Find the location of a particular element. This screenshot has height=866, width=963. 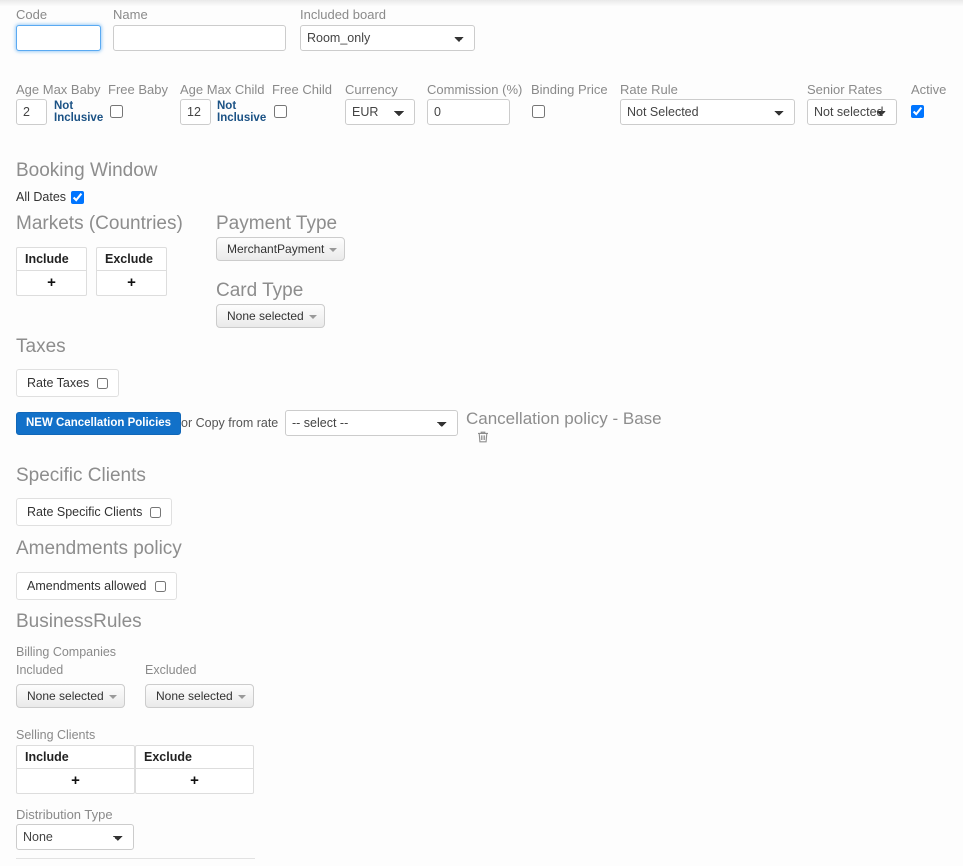

currency-select: EUR is located at coordinates (380, 112).